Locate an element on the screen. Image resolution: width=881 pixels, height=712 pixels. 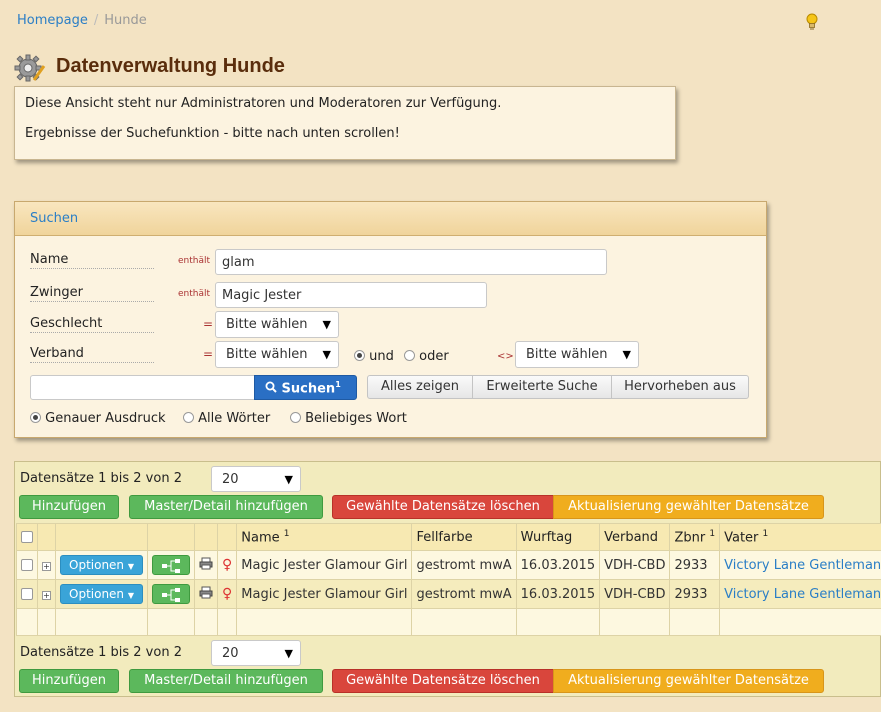
advanced-search-button: Erweiterte Suche is located at coordinates (542, 387).